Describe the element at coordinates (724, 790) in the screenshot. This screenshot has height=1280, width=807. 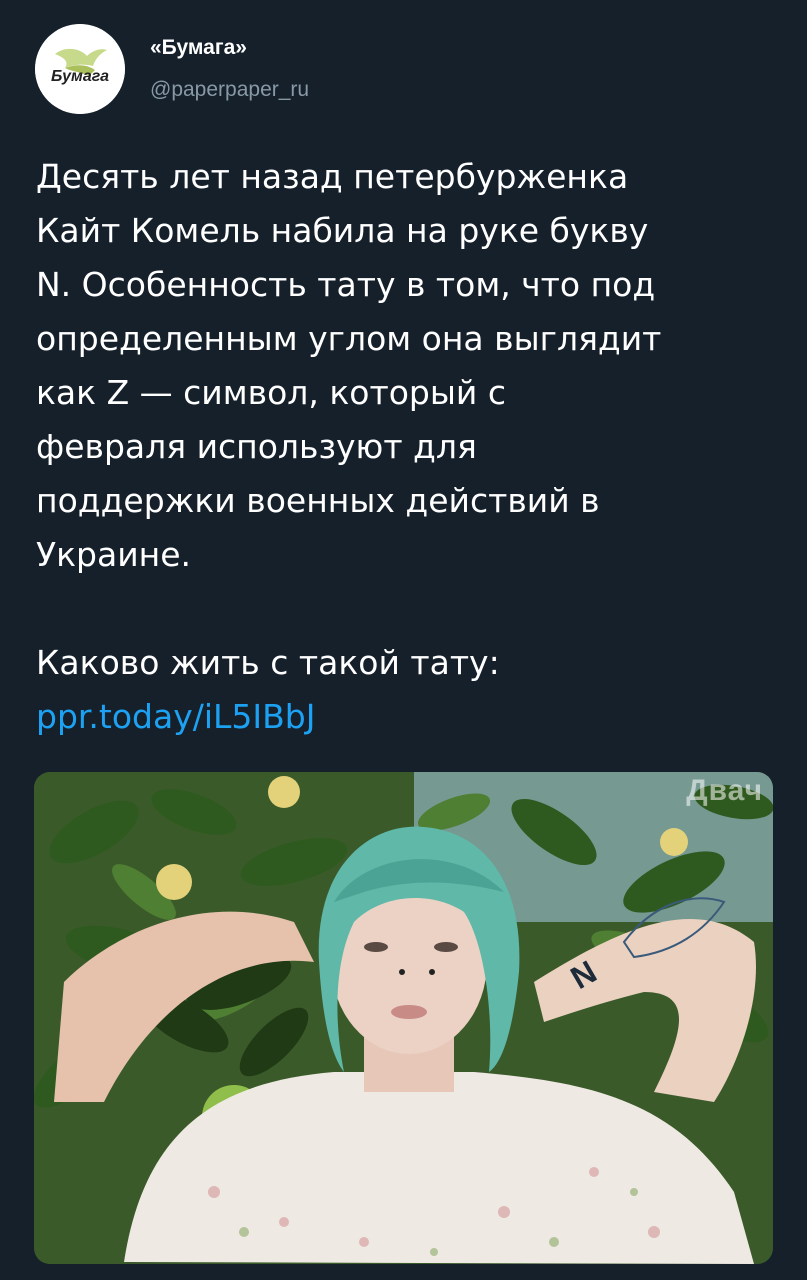
I see `watermark: Двач` at that location.